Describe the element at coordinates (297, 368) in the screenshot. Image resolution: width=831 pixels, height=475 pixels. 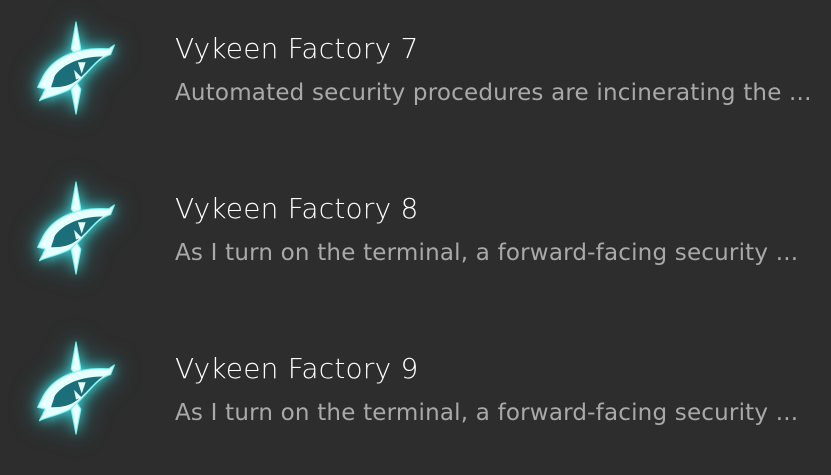
I see `entry-title: Vykeen Factory 9` at that location.